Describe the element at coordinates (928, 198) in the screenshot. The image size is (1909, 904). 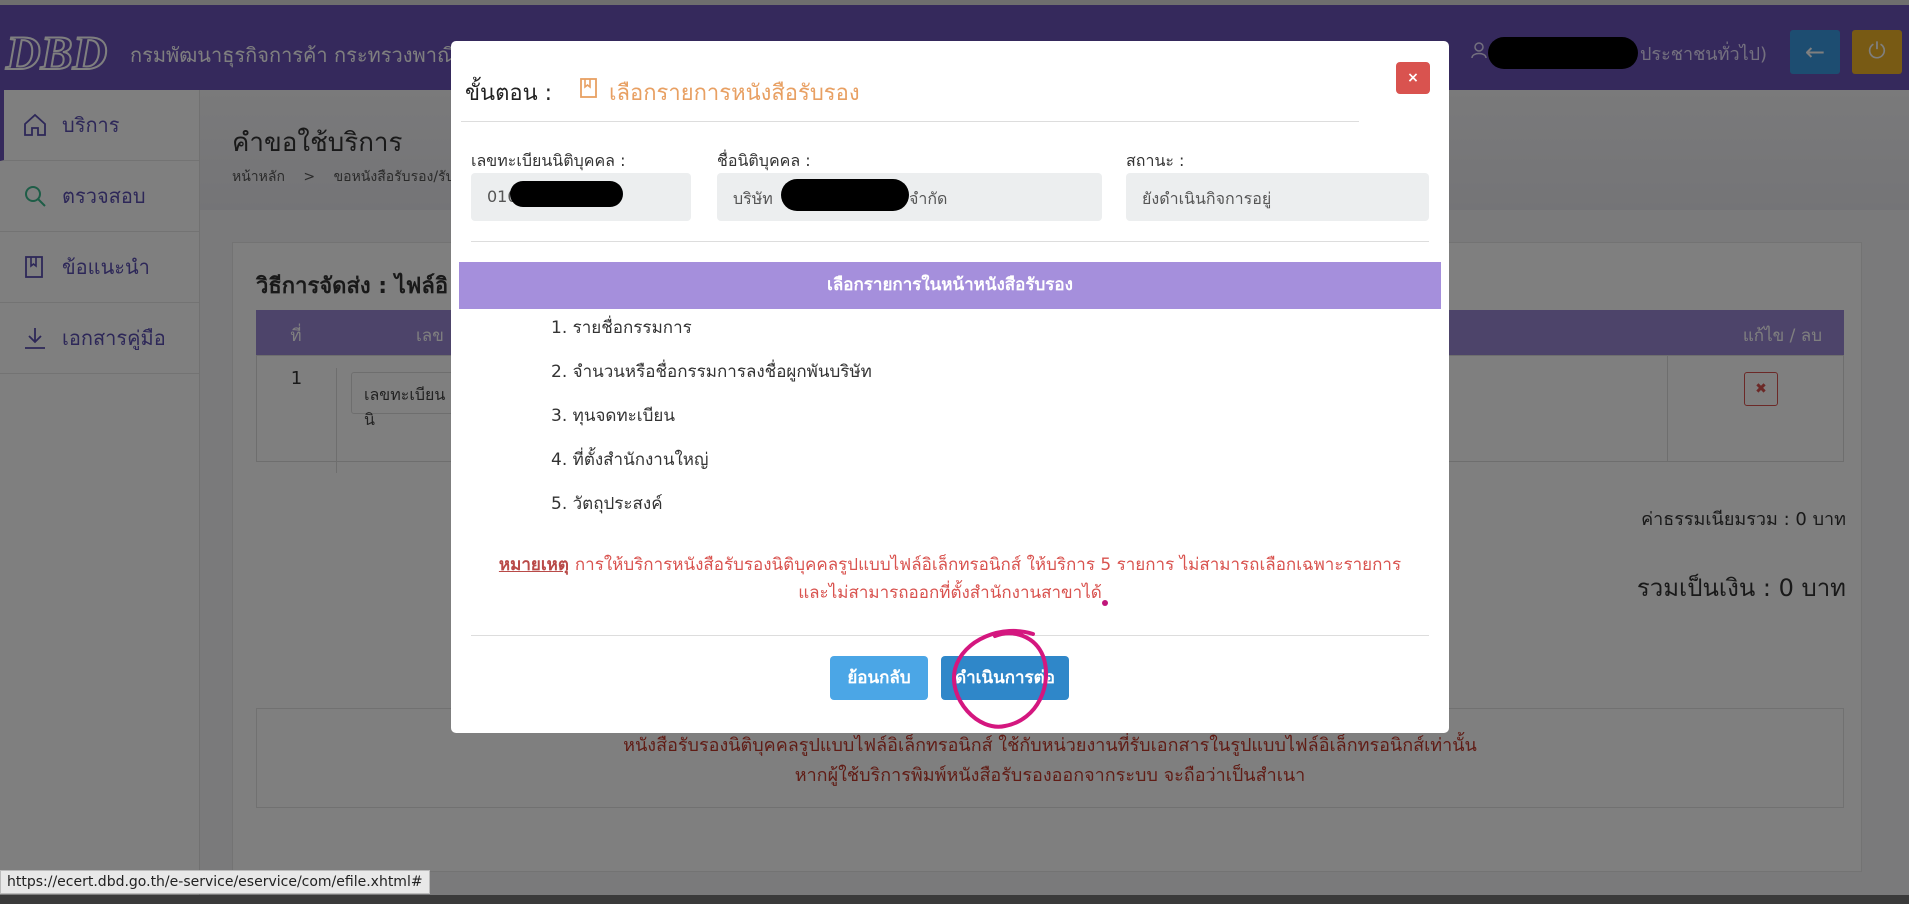
I see `company-name-suffix: จำกัด` at that location.